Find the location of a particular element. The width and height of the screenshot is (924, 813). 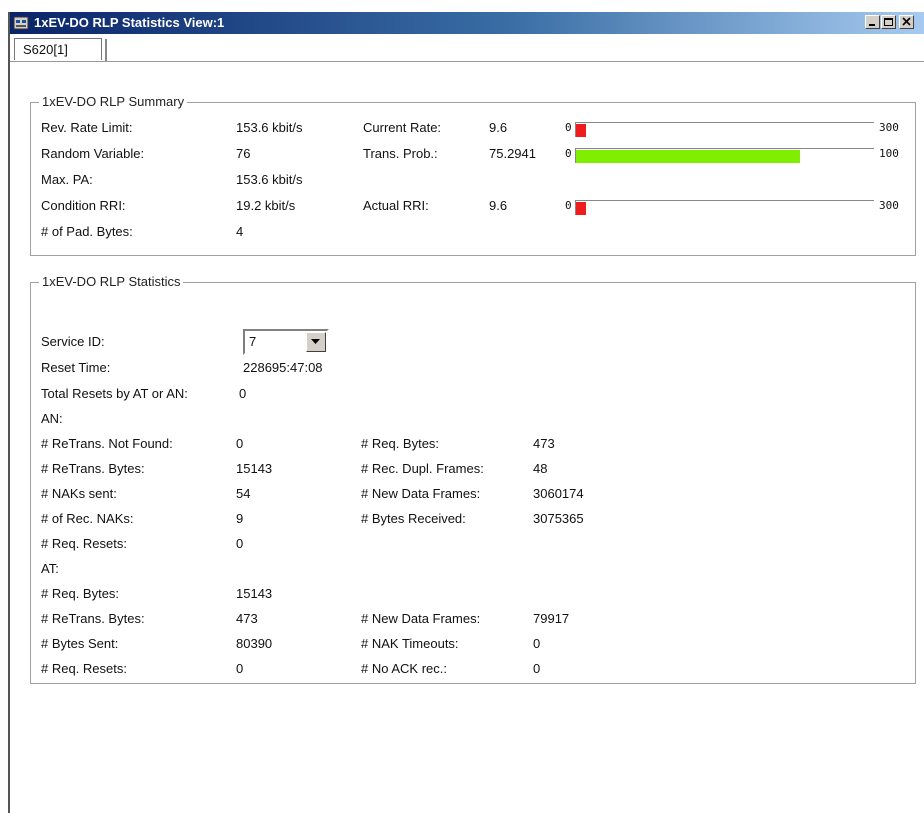

service-id-dropdown-button is located at coordinates (316, 342).